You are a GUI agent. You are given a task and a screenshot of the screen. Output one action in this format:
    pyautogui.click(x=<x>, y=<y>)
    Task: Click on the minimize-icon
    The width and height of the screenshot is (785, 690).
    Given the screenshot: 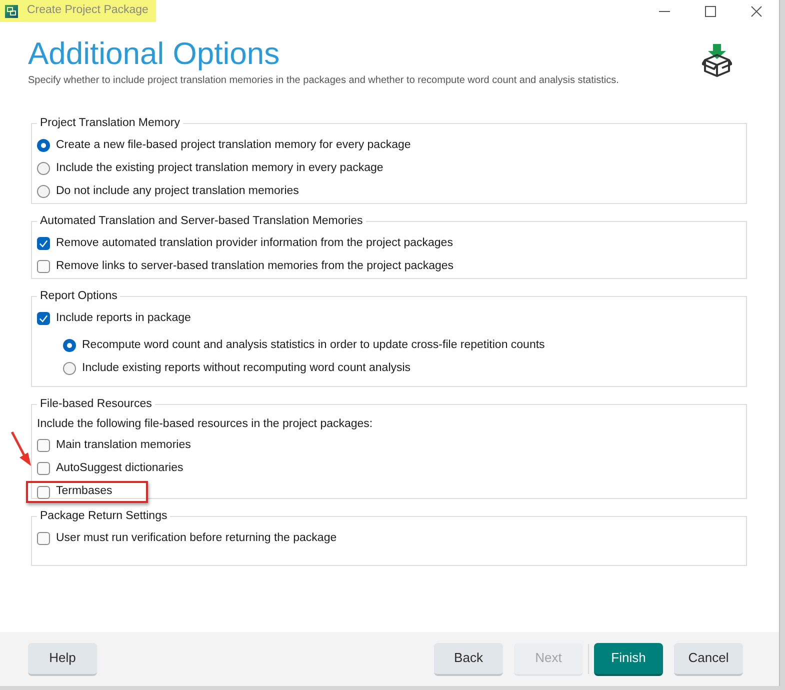 What is the action you would take?
    pyautogui.click(x=664, y=11)
    